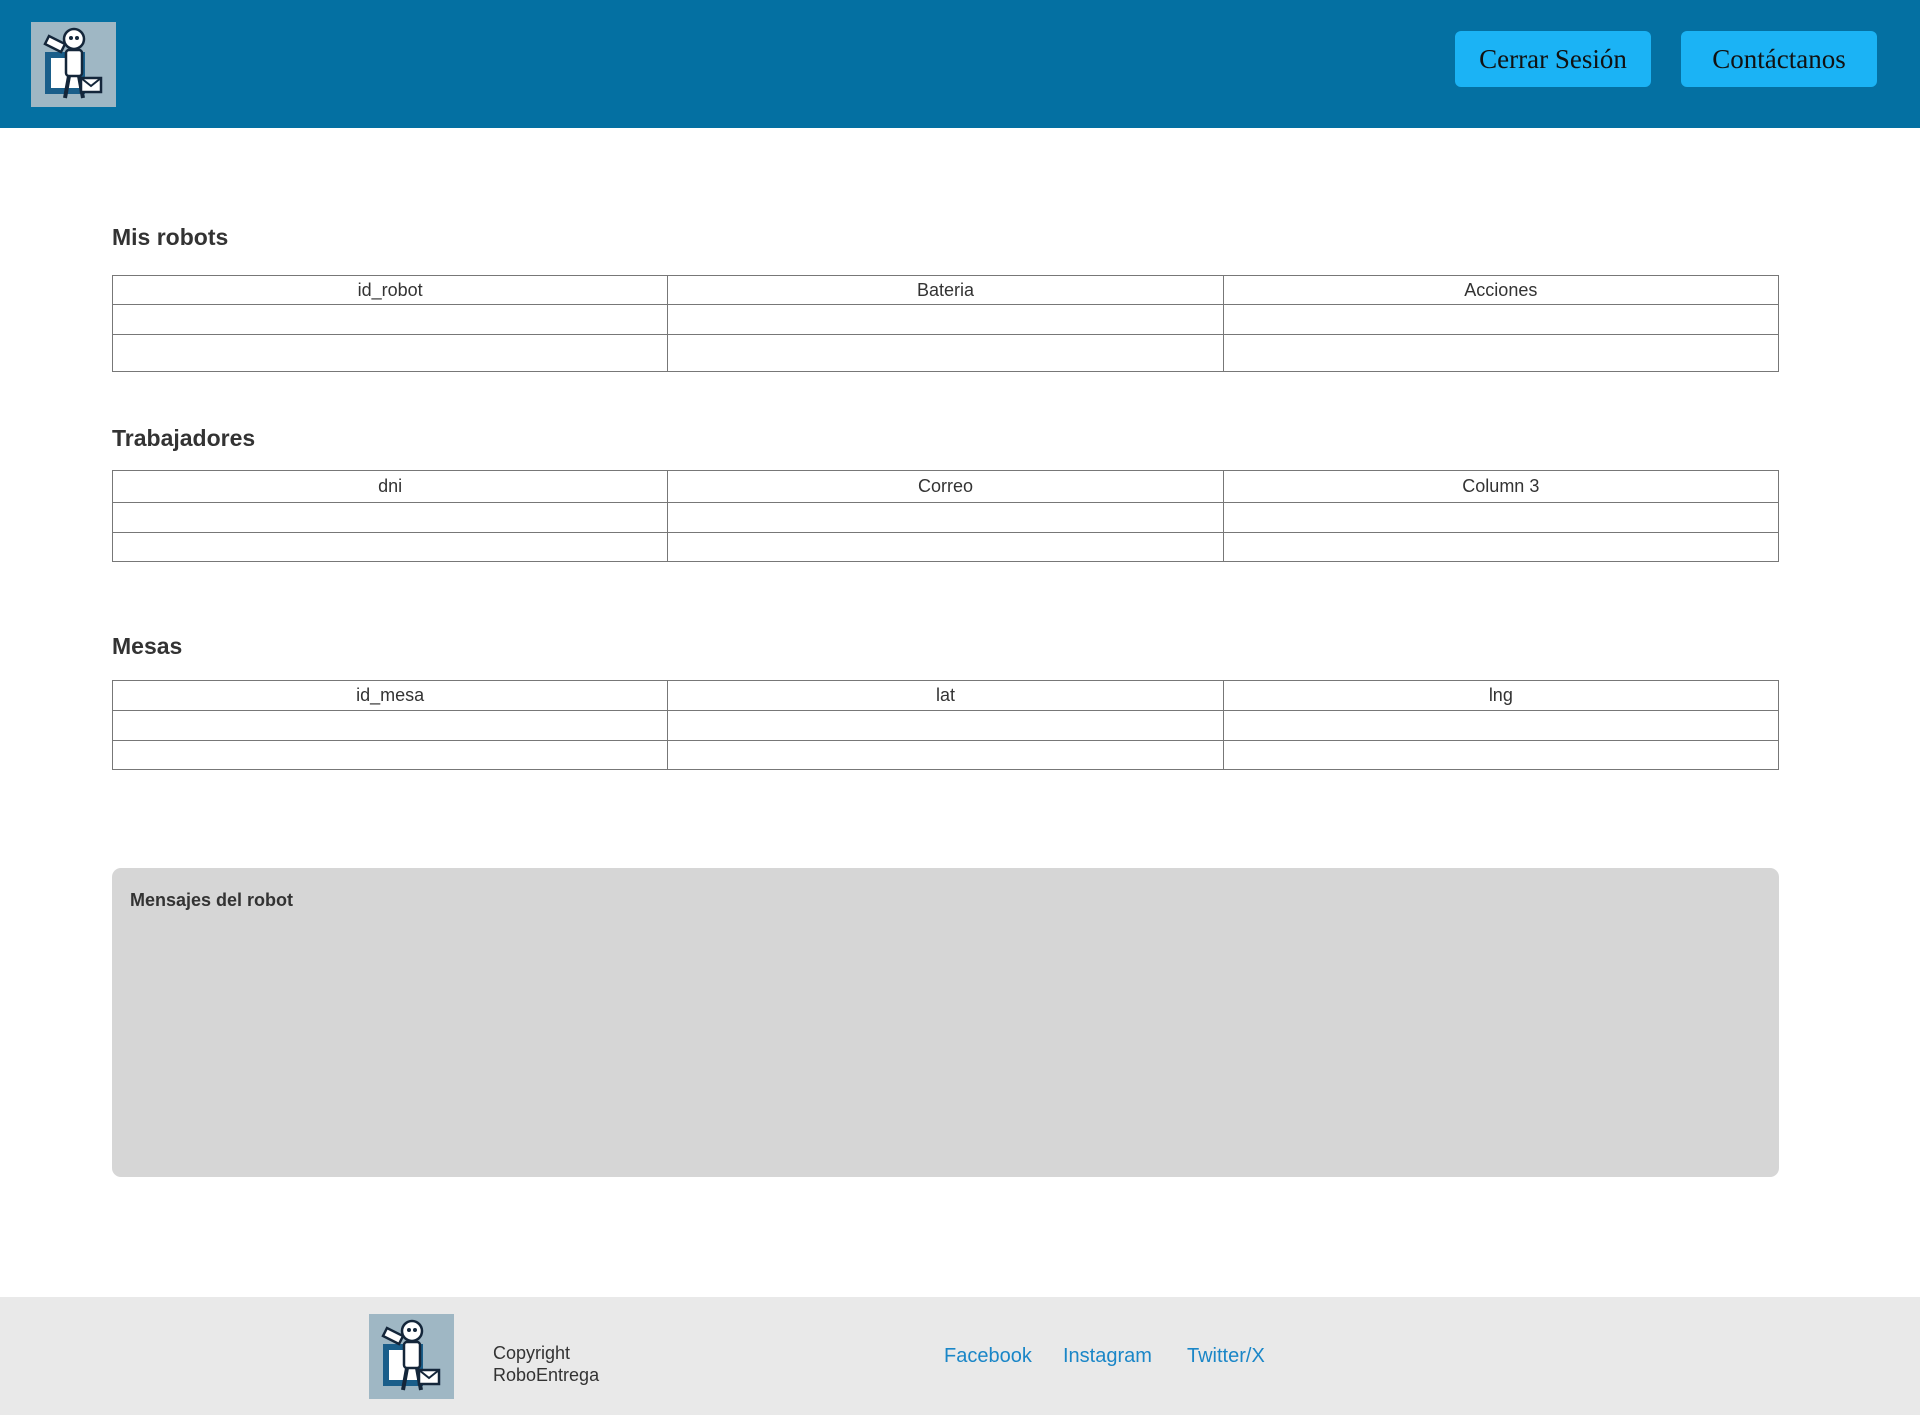 The height and width of the screenshot is (1415, 1920). I want to click on app-header: Cerrar Sesión Contáctanos, so click(960, 64).